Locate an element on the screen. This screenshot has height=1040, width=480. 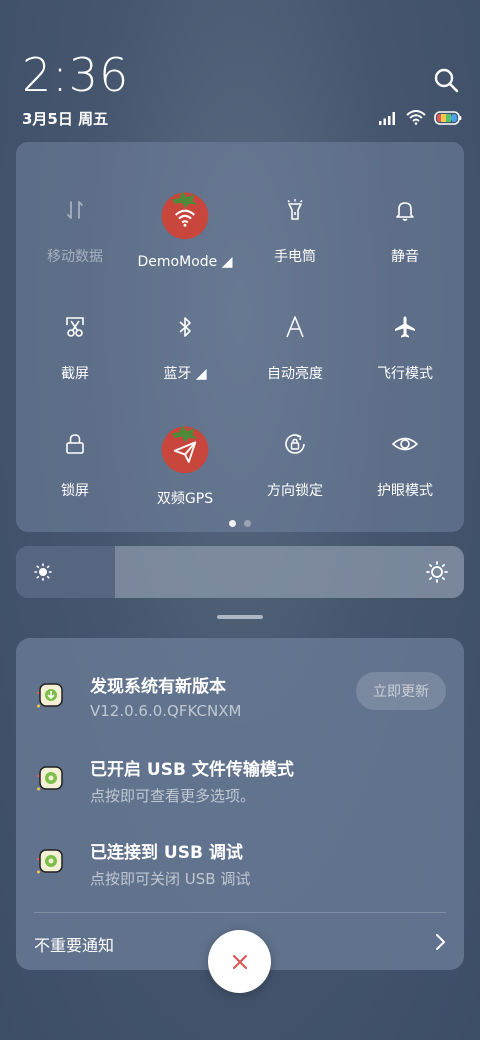
tile-demomode: DemoMode ◢ is located at coordinates (185, 213).